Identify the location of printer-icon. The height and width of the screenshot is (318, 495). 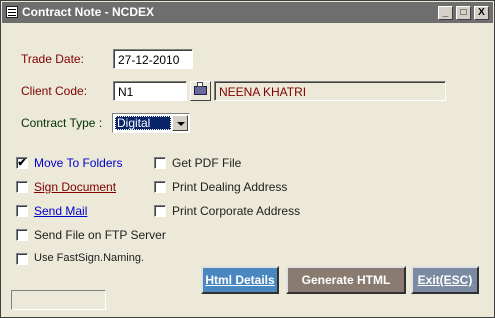
(200, 88).